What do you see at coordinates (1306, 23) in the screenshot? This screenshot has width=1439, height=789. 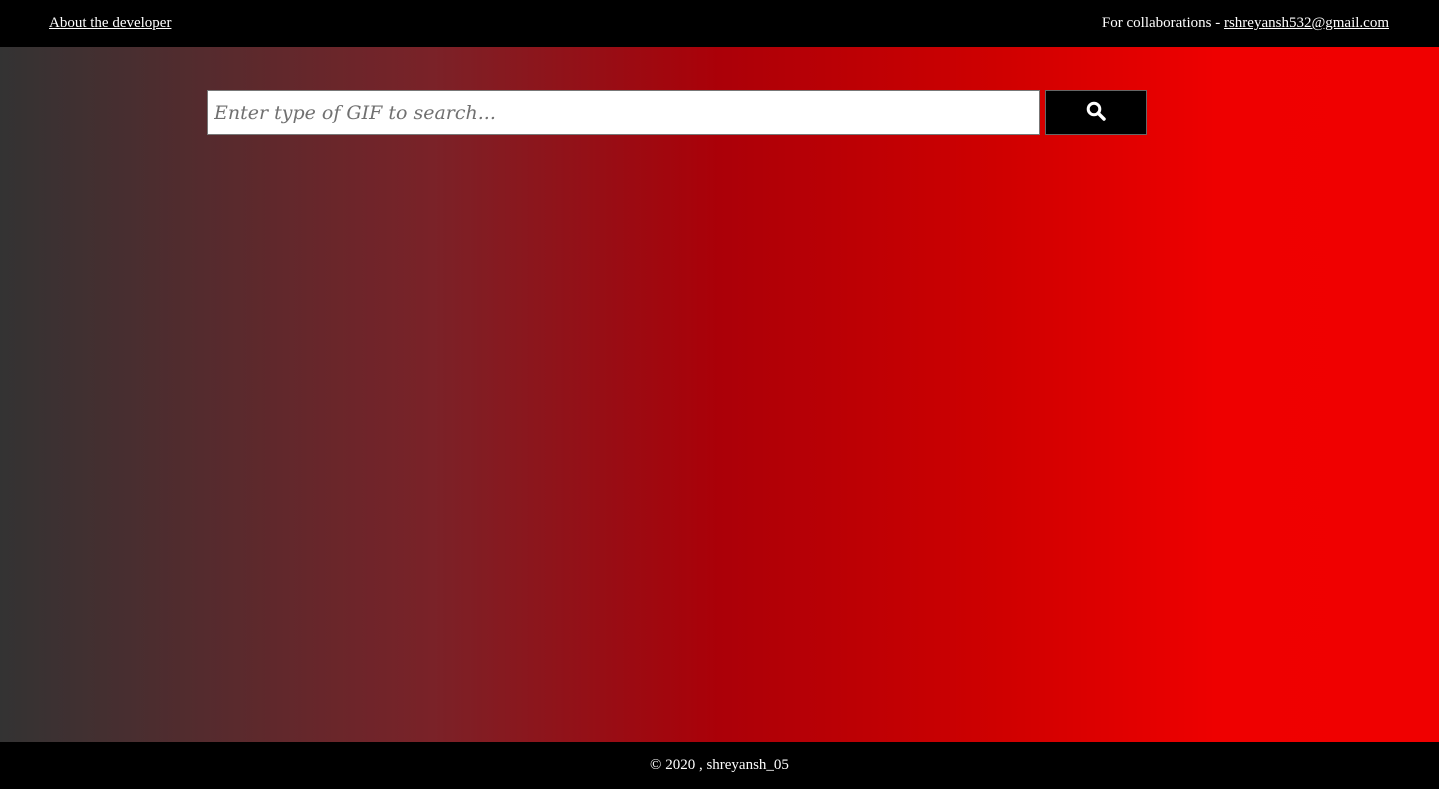 I see `email-link: rshreyansh532@gmail.com` at bounding box center [1306, 23].